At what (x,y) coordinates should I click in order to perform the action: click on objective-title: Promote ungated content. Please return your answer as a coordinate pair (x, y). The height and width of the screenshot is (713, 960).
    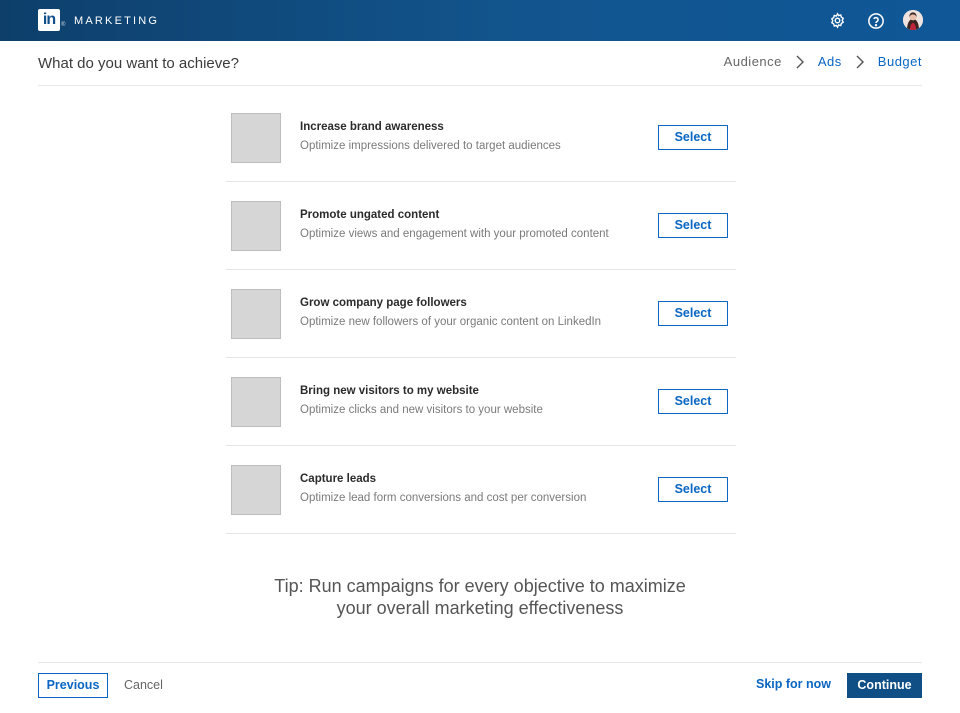
    Looking at the image, I should click on (370, 215).